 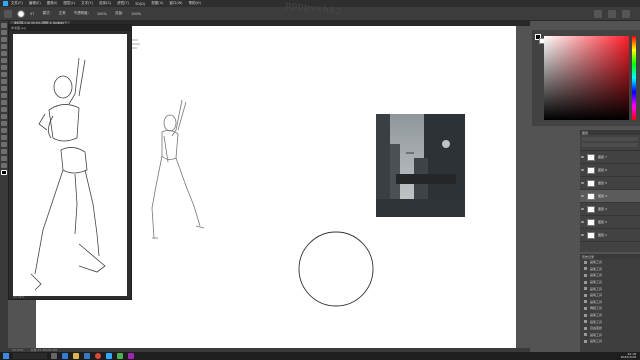 What do you see at coordinates (102, 14) in the screenshot?
I see `opacity-value: 100%` at bounding box center [102, 14].